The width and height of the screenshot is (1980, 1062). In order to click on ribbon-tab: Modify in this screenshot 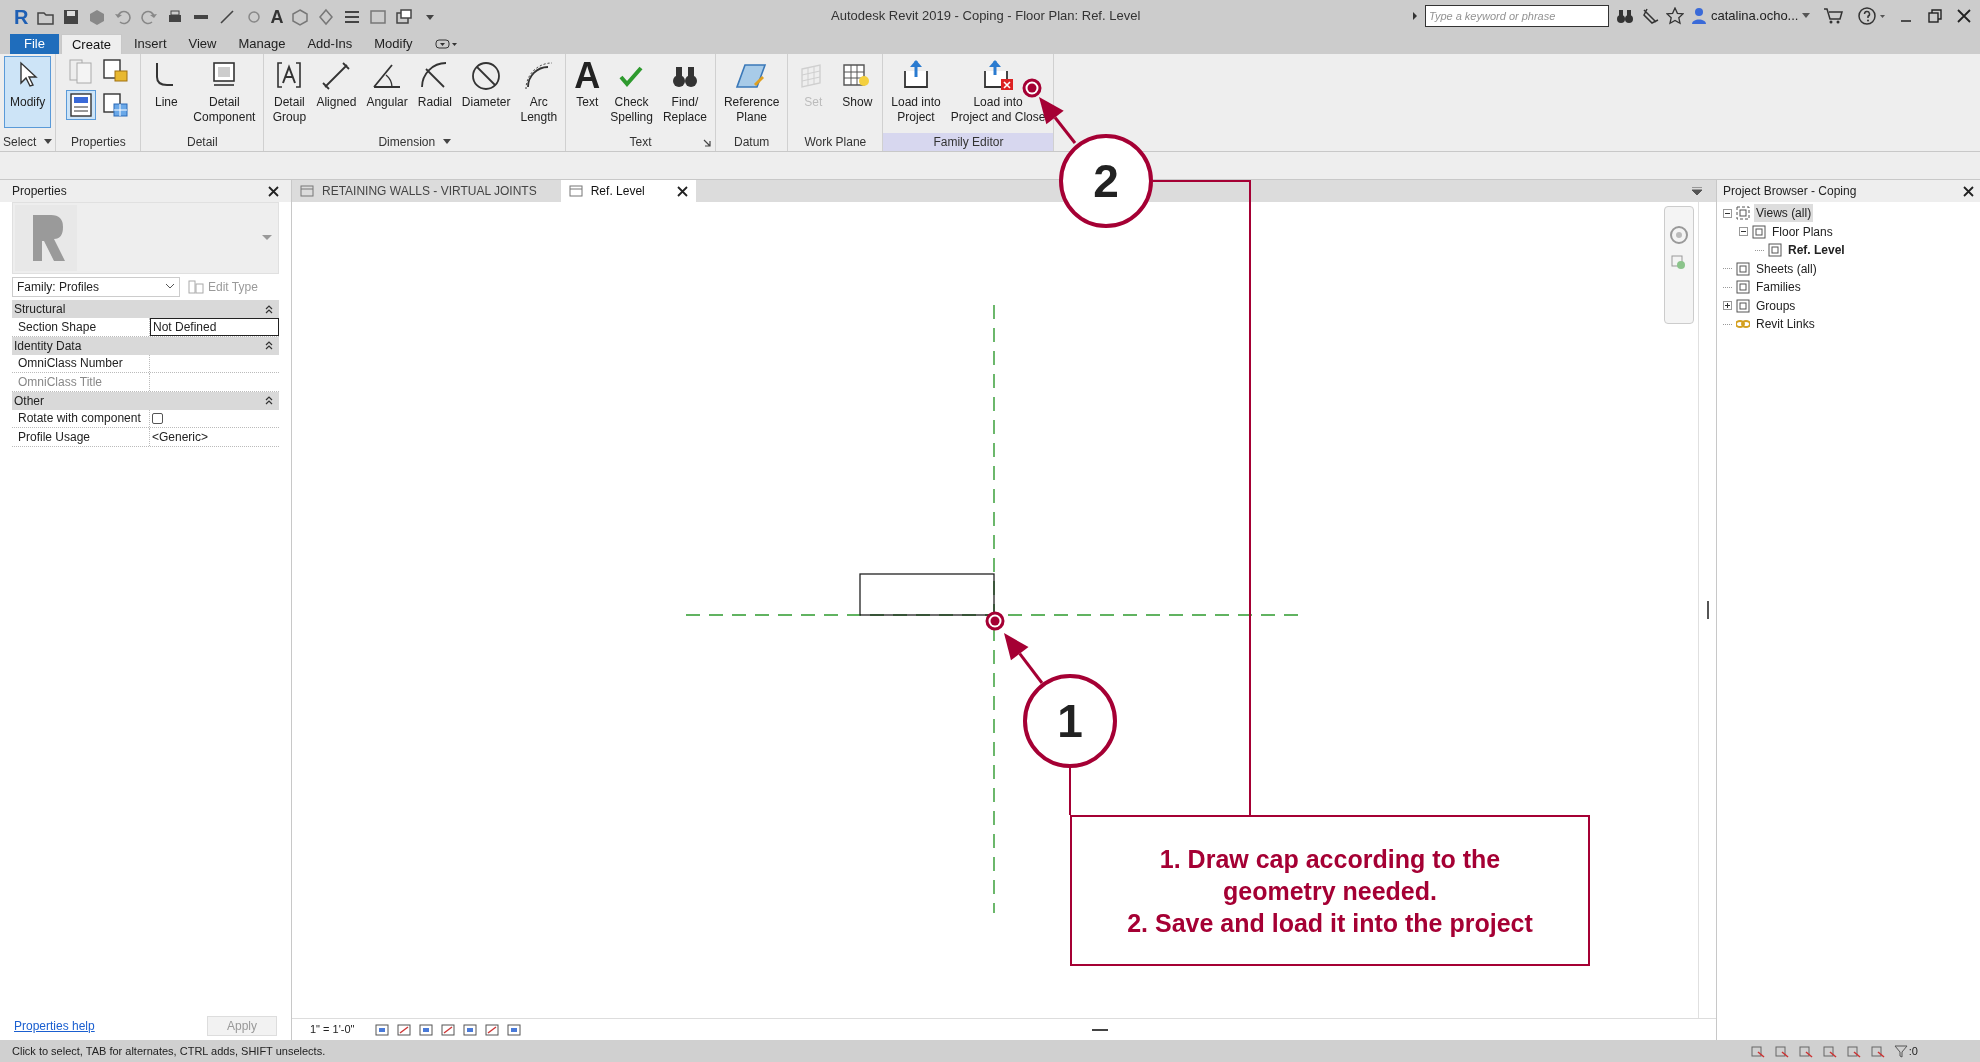, I will do `click(393, 44)`.